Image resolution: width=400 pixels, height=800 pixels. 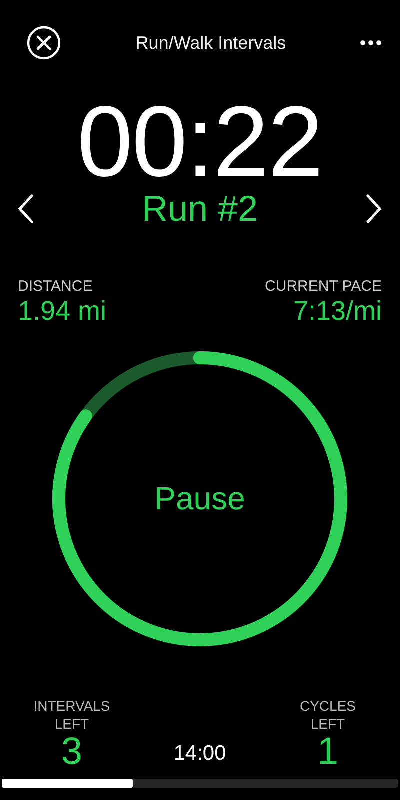 What do you see at coordinates (44, 43) in the screenshot?
I see `close-button` at bounding box center [44, 43].